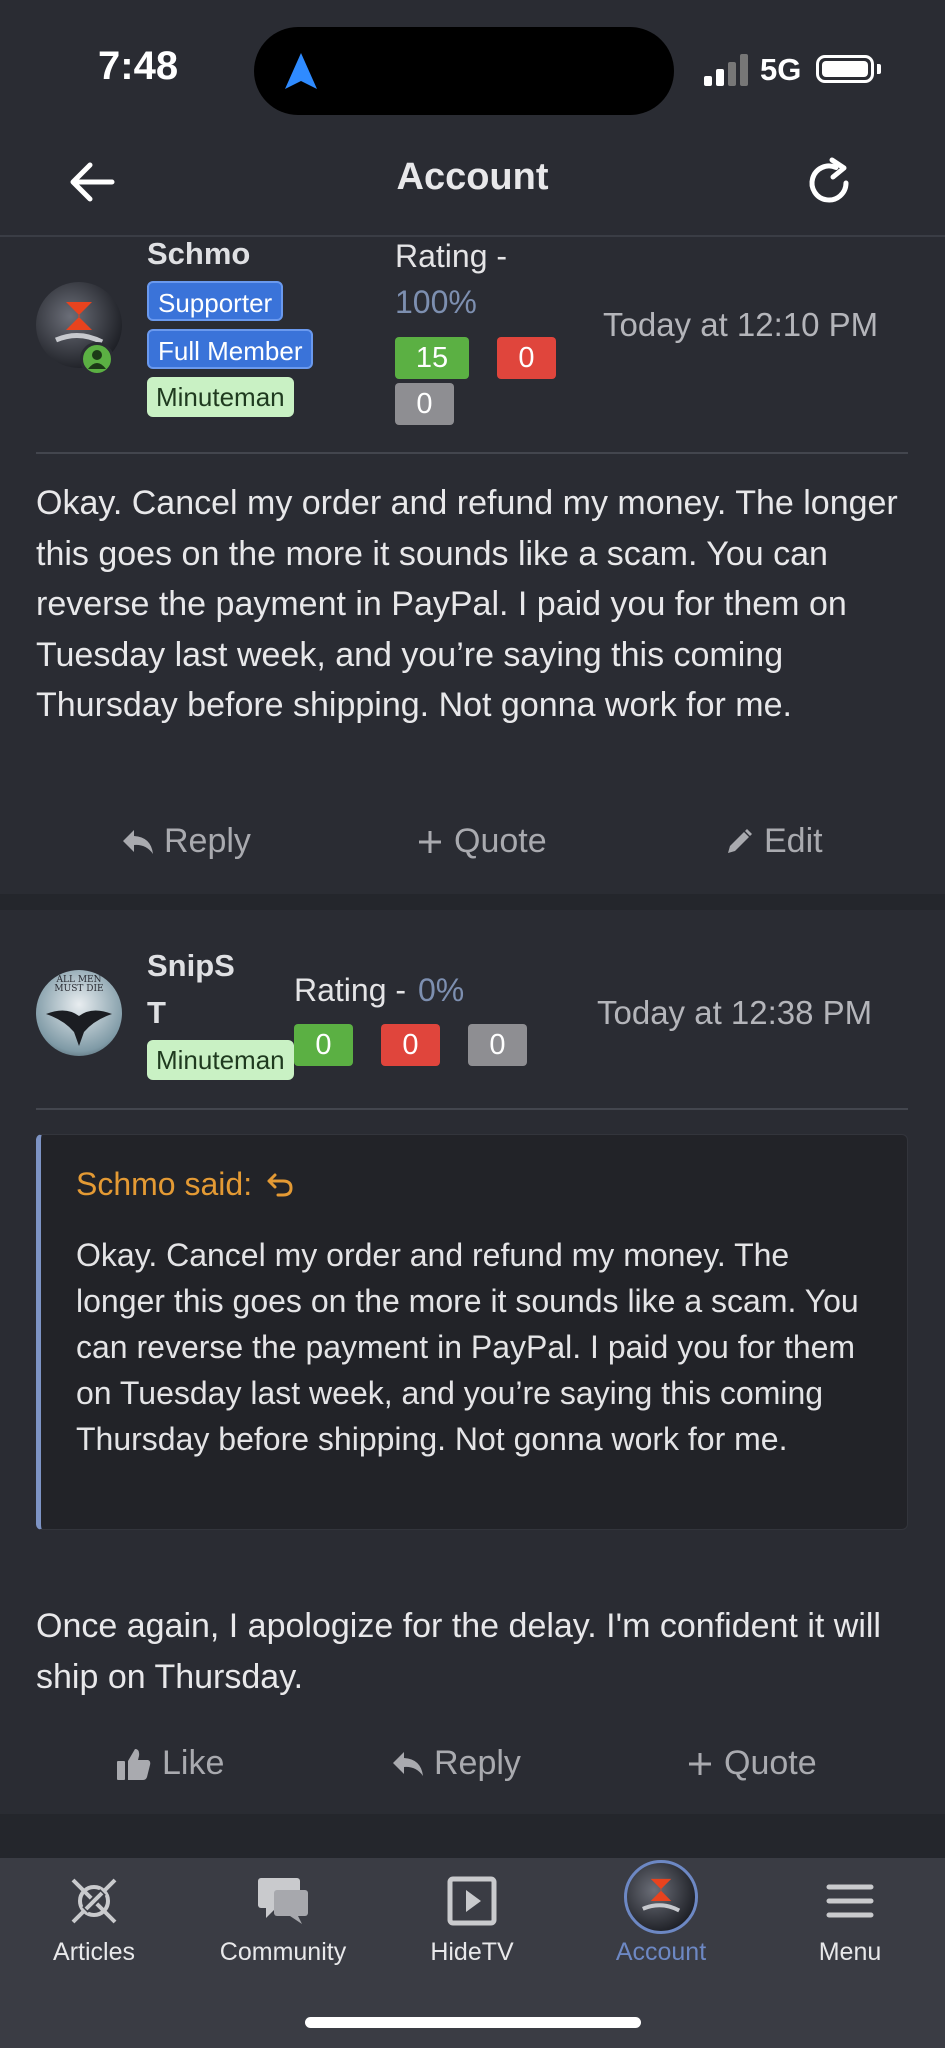 This screenshot has height=2048, width=945. Describe the element at coordinates (193, 1763) in the screenshot. I see `like-label: Like` at that location.